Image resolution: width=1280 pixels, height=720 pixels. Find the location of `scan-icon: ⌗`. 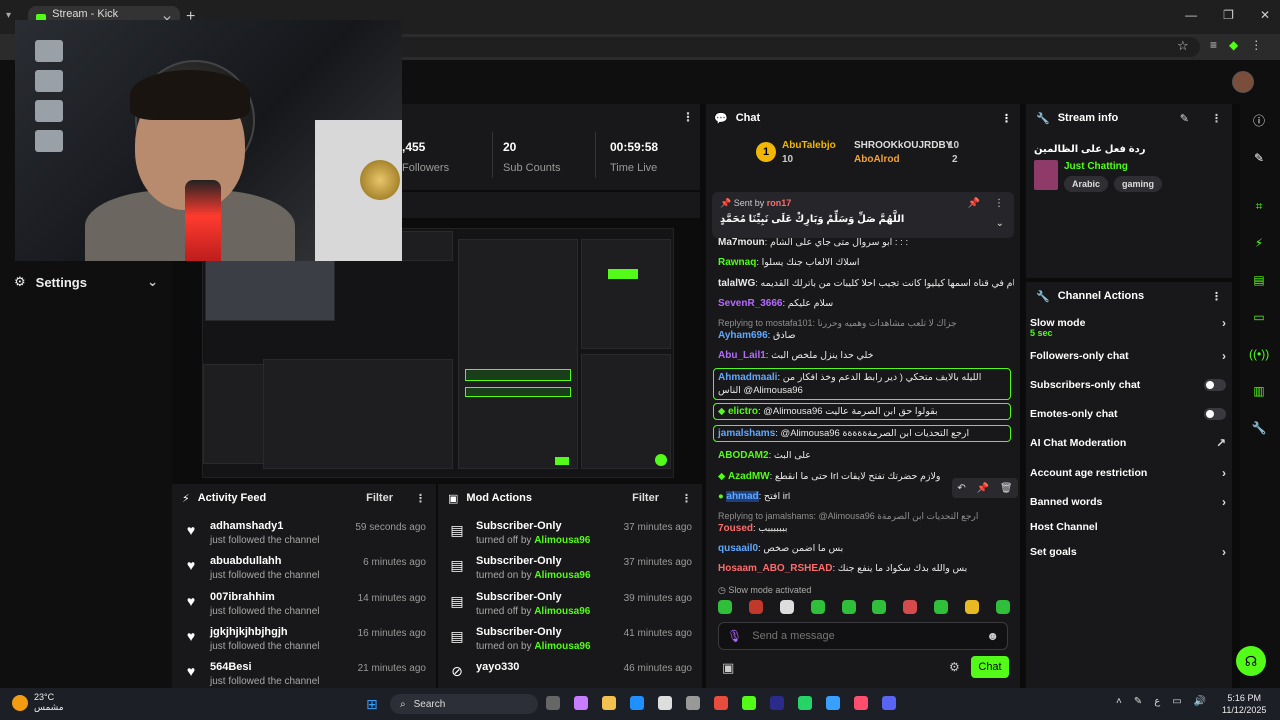

scan-icon: ⌗ is located at coordinates (1259, 206).